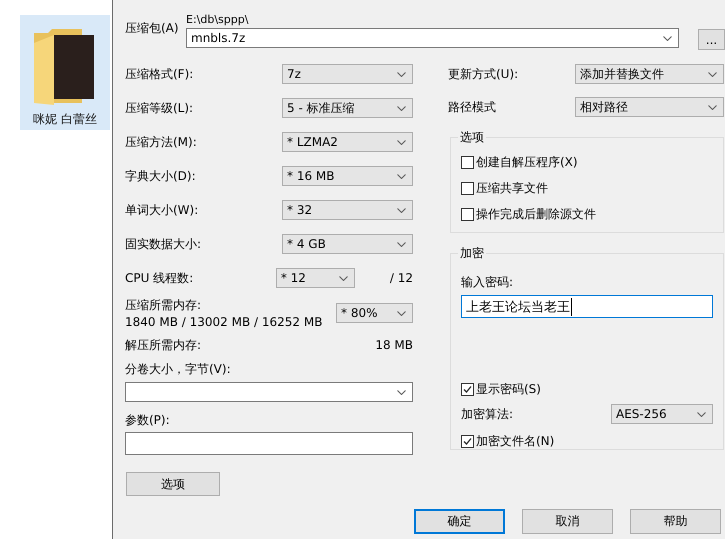 This screenshot has height=539, width=725. What do you see at coordinates (159, 278) in the screenshot?
I see `cpu-threads-label: CPU 线程数:` at bounding box center [159, 278].